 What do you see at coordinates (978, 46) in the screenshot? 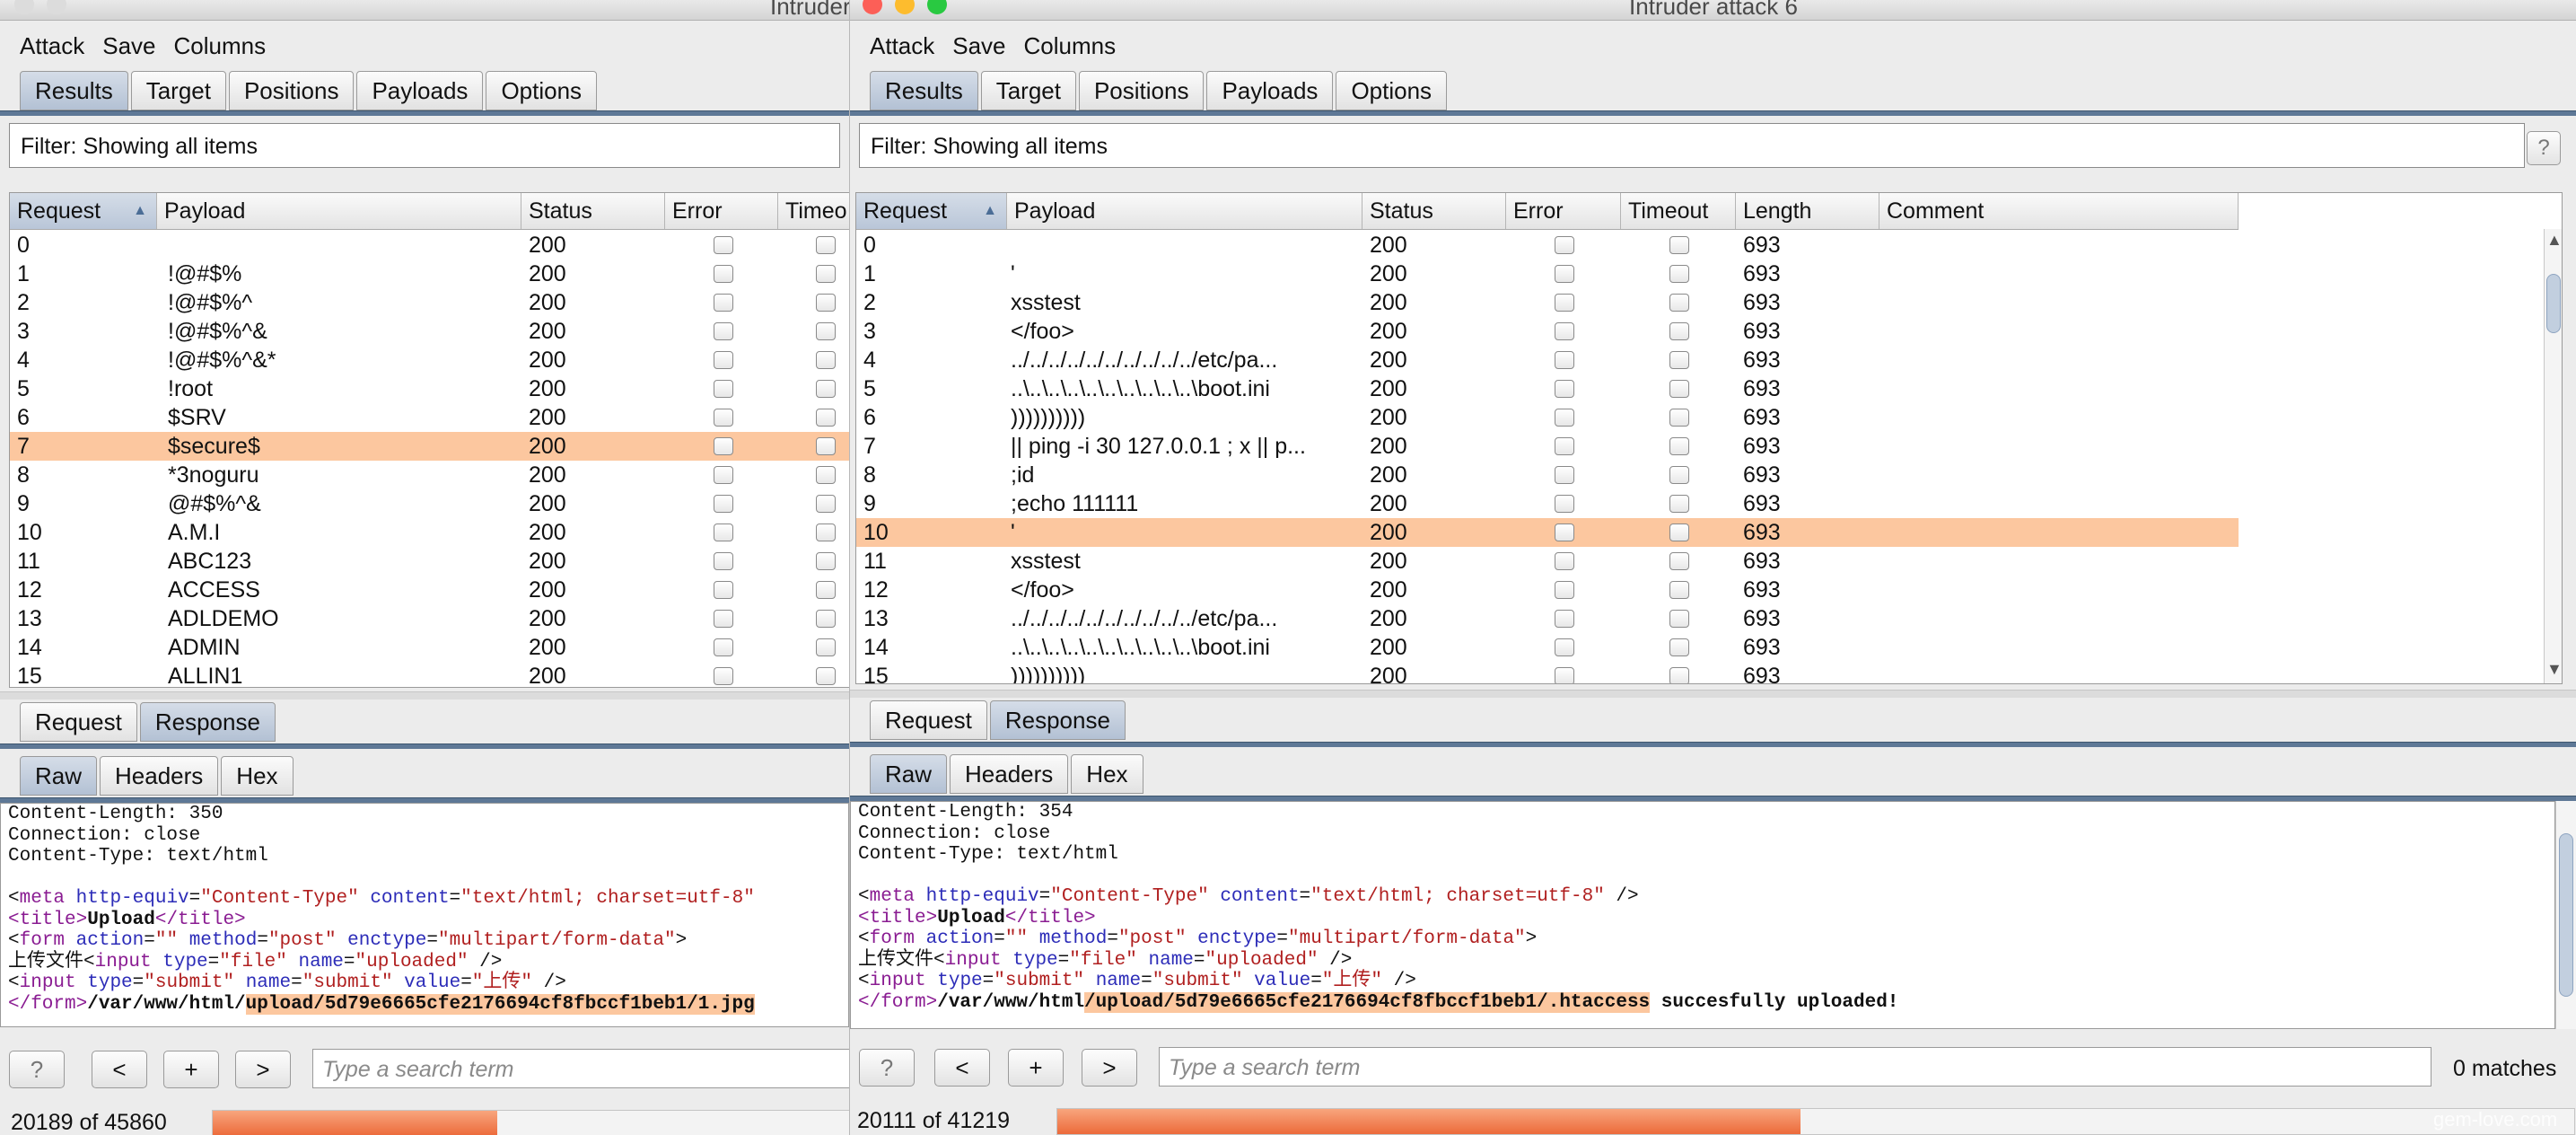
I see `menu-save: Save` at bounding box center [978, 46].